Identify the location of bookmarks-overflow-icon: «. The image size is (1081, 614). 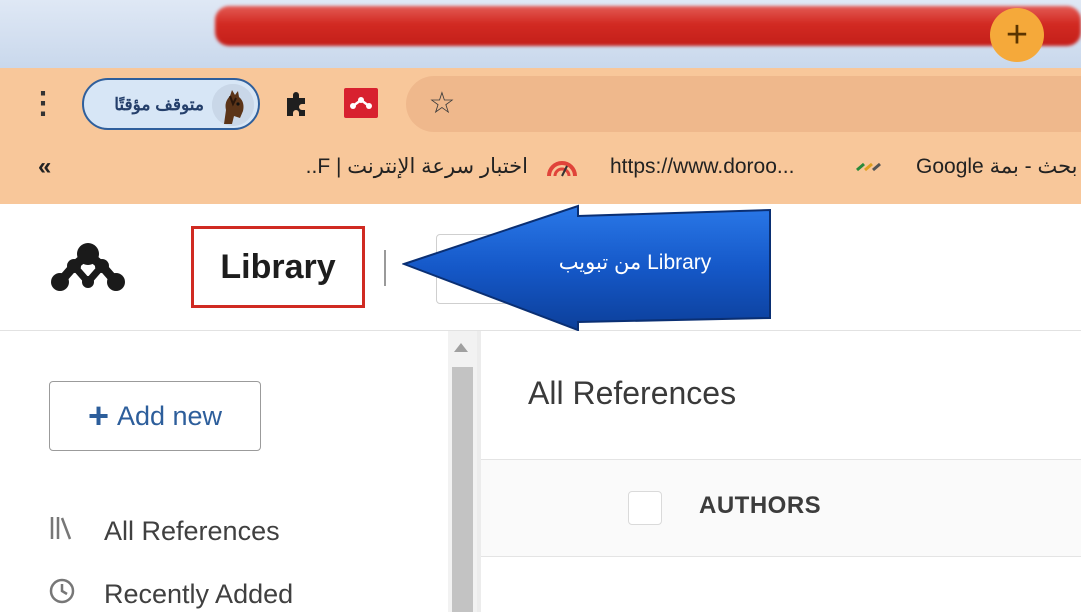
(44, 167).